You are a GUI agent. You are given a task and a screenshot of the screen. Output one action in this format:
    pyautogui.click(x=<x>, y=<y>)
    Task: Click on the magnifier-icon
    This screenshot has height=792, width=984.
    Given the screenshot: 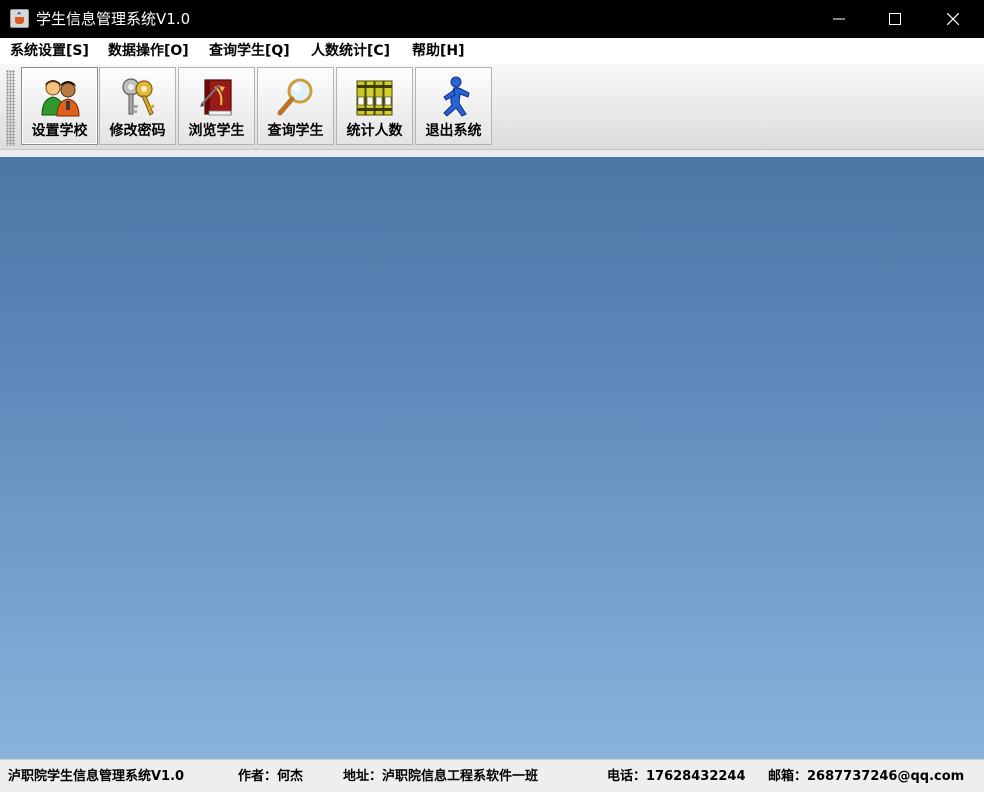 What is the action you would take?
    pyautogui.click(x=295, y=97)
    